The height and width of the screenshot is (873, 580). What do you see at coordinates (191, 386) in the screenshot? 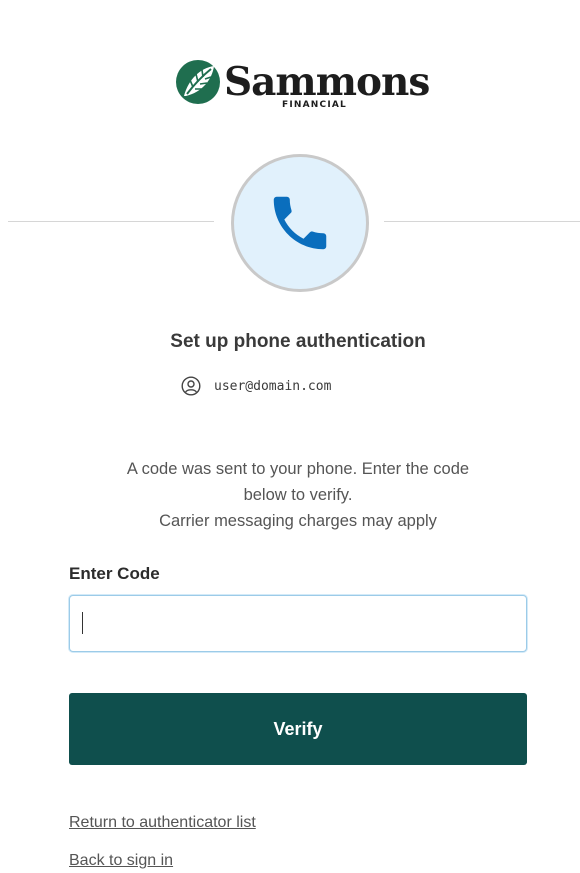
I see `user-icon` at bounding box center [191, 386].